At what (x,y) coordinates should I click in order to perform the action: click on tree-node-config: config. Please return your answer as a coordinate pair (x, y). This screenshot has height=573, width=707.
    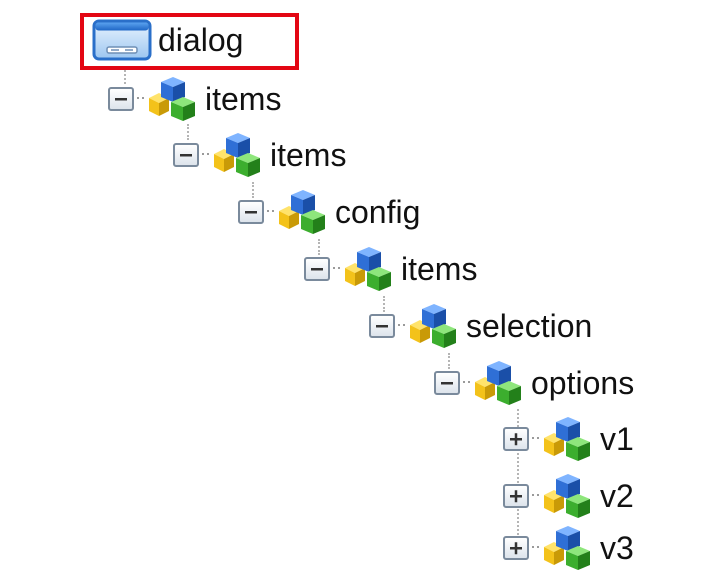
    Looking at the image, I should click on (329, 212).